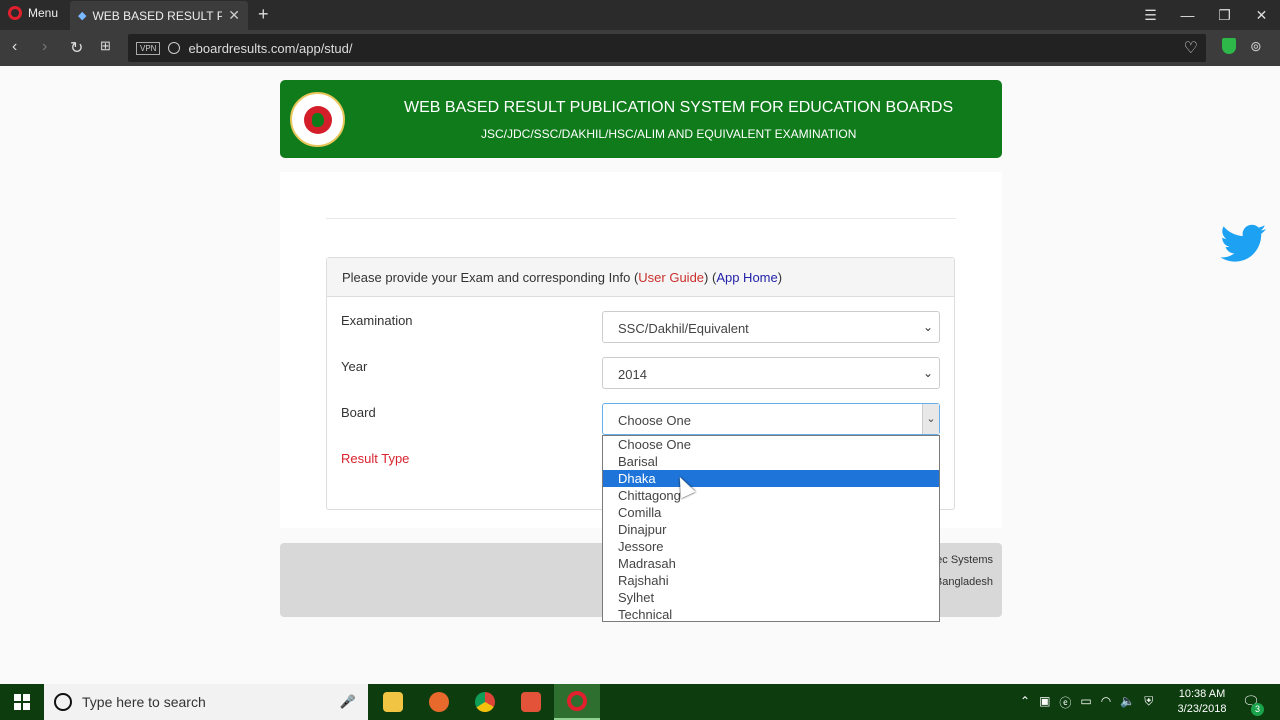  Describe the element at coordinates (963, 582) in the screenshot. I see `footer-line2: Bangladesh` at that location.